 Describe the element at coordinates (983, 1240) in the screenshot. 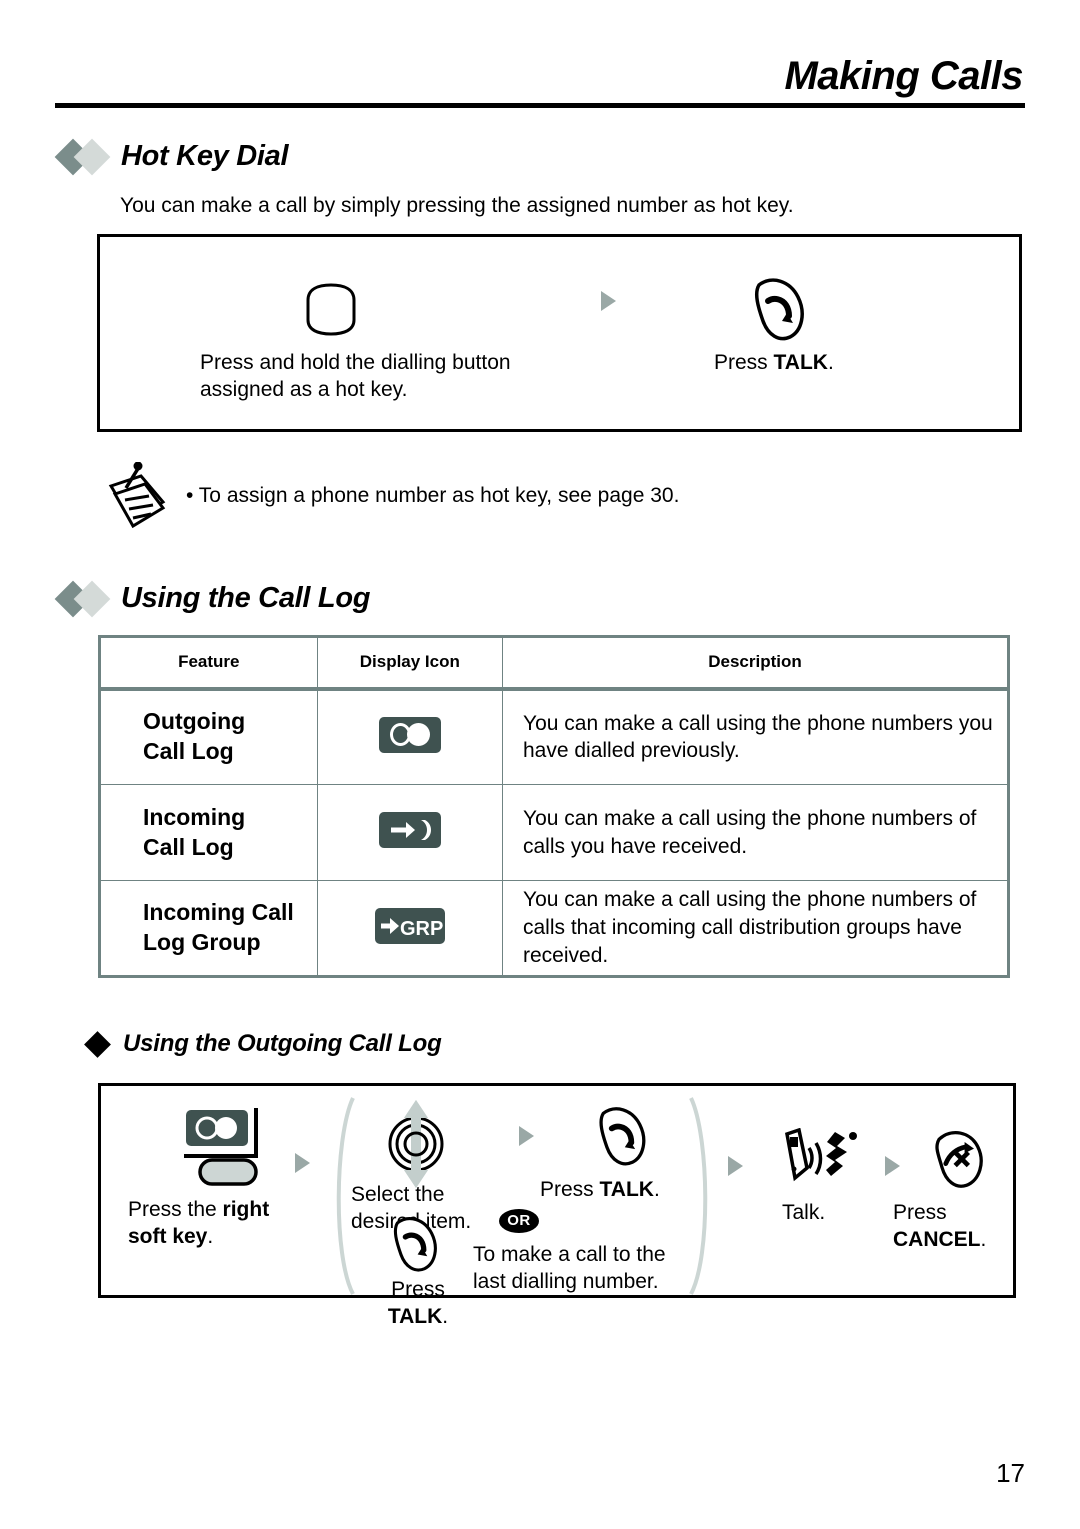

I see `step4-line2-post: .` at that location.